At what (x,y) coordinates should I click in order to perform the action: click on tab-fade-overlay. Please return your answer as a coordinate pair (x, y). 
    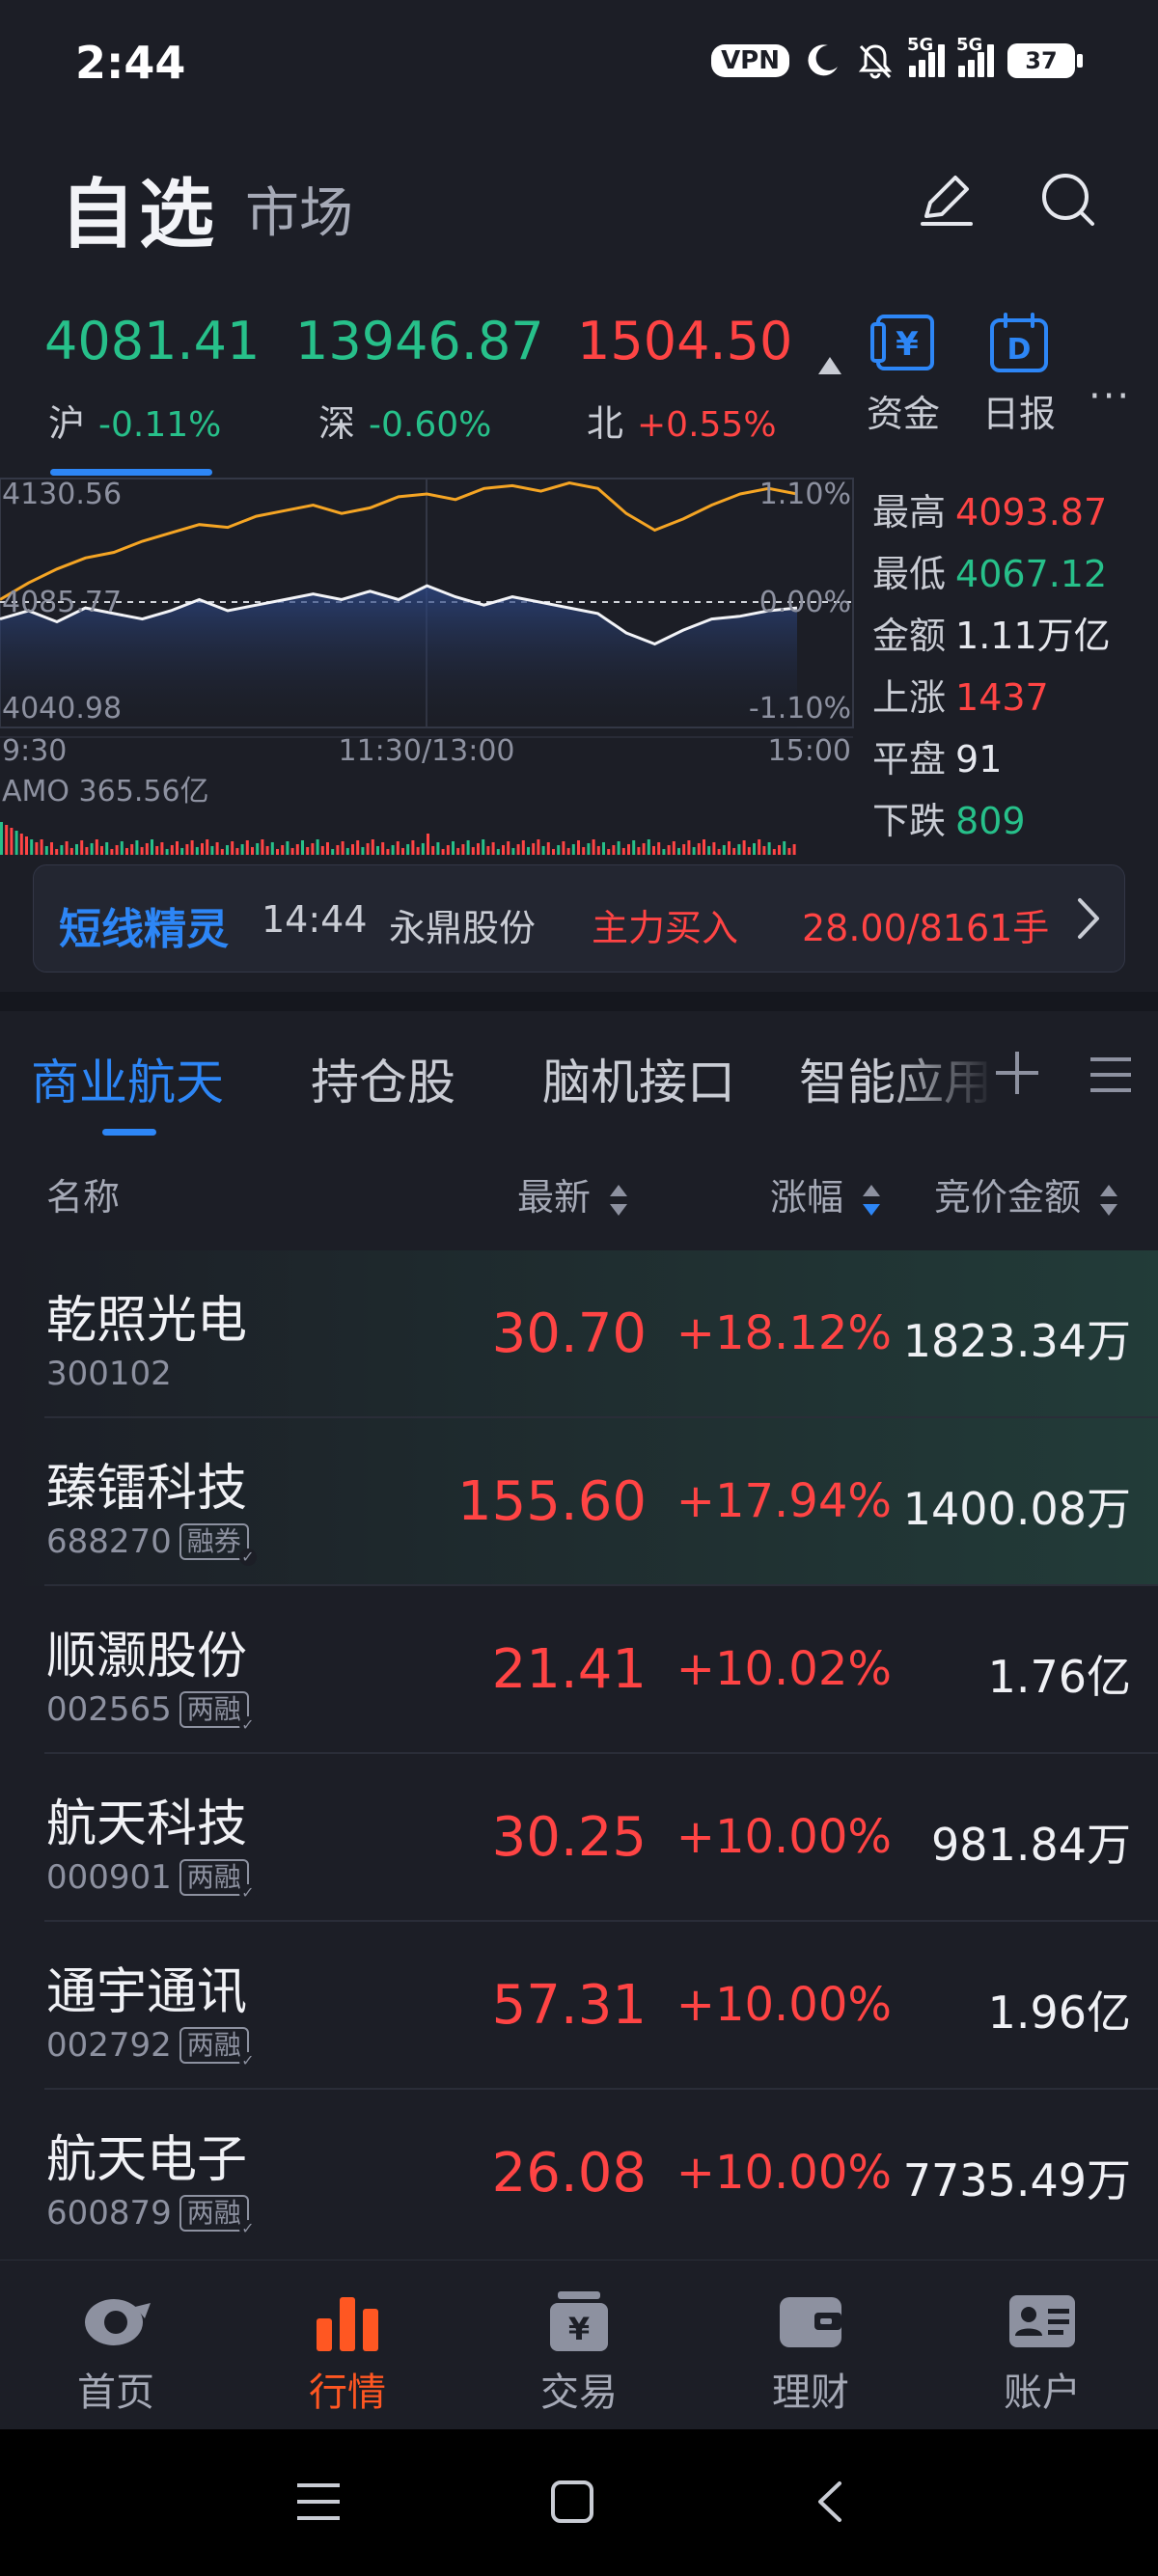
    Looking at the image, I should click on (941, 1075).